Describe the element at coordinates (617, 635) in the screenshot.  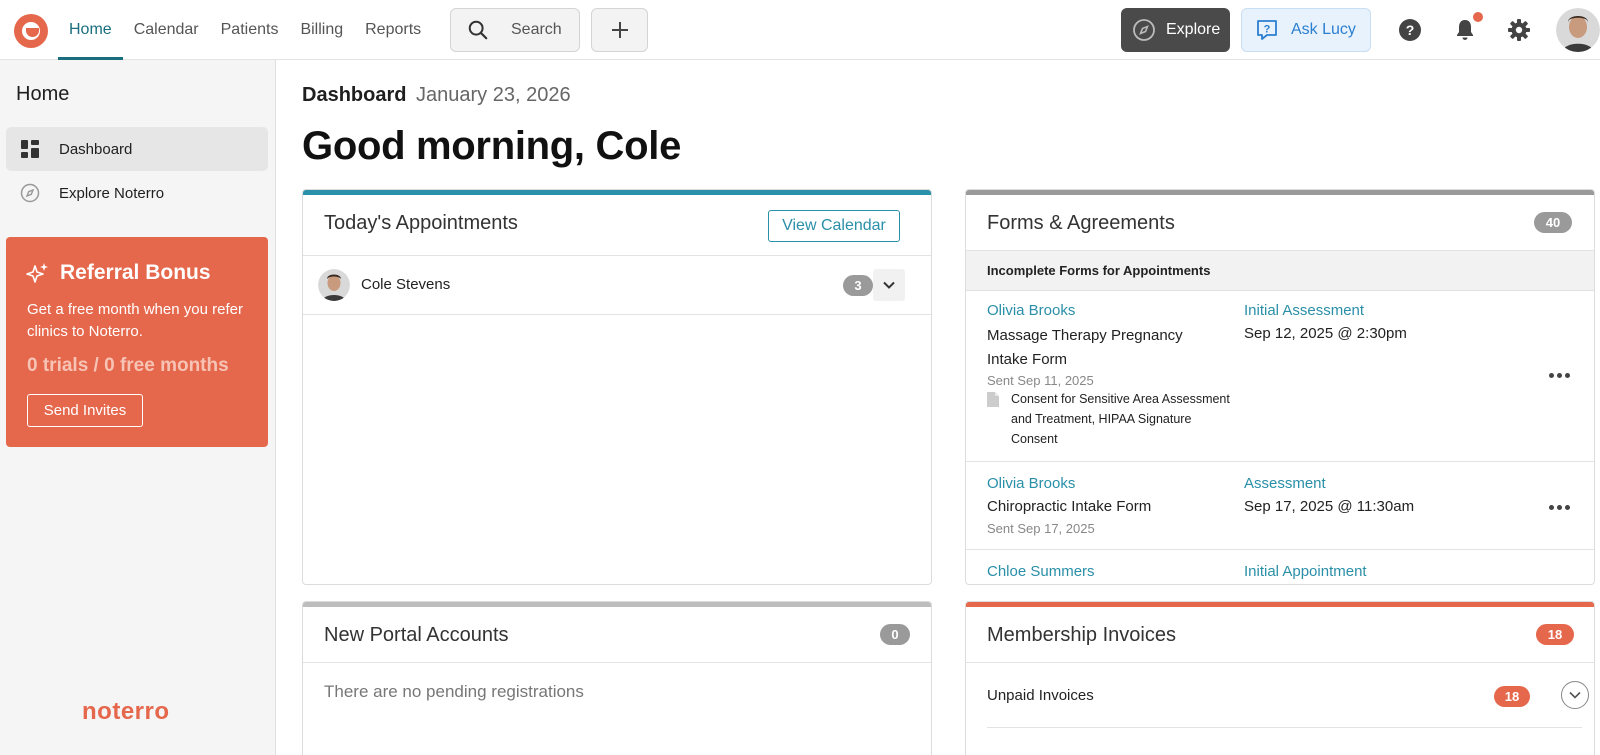
I see `card-header: New Portal Accounts 0` at that location.